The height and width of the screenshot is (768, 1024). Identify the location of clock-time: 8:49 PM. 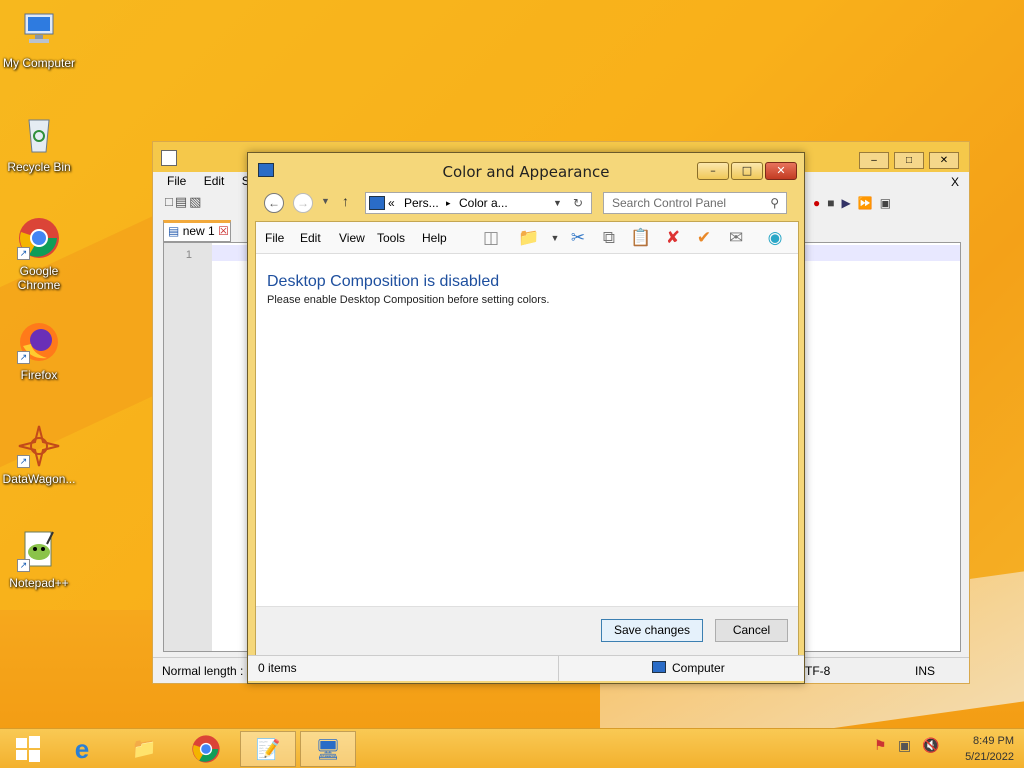
(993, 741).